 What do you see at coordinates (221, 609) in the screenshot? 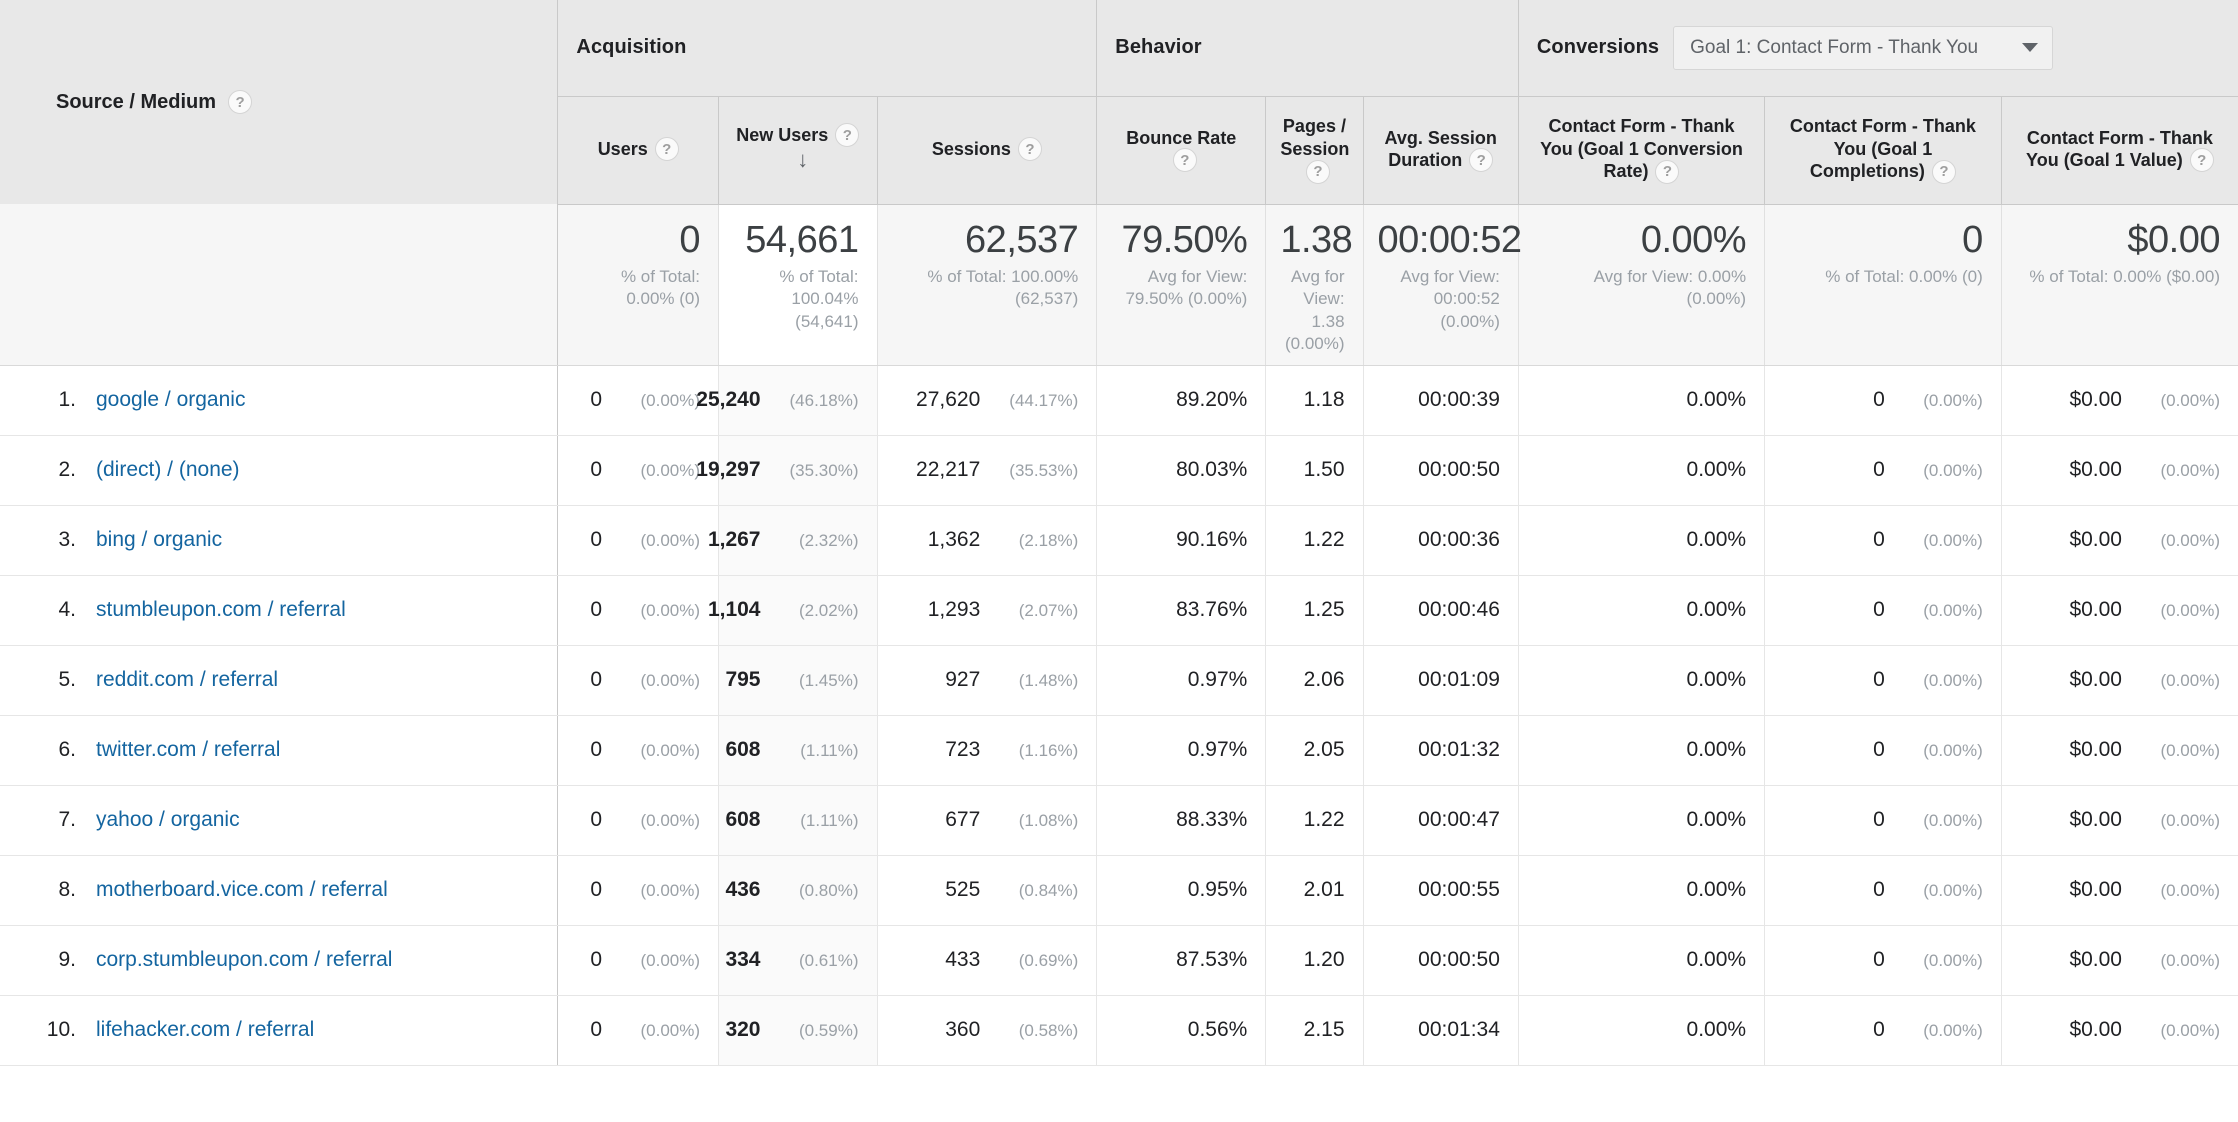
I see `source-medium-link: stumbleupon.com / referral` at bounding box center [221, 609].